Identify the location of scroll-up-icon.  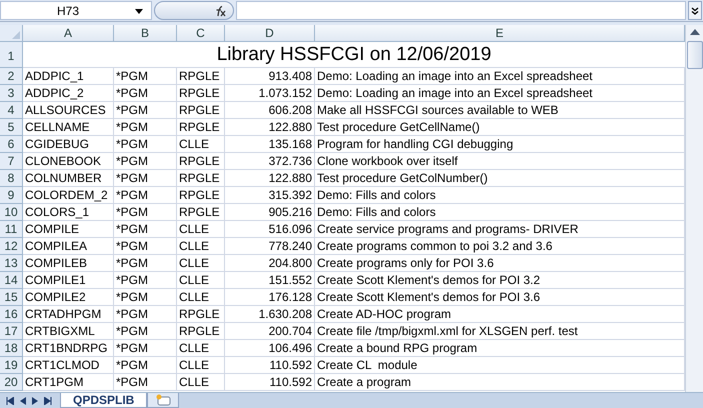
(695, 32).